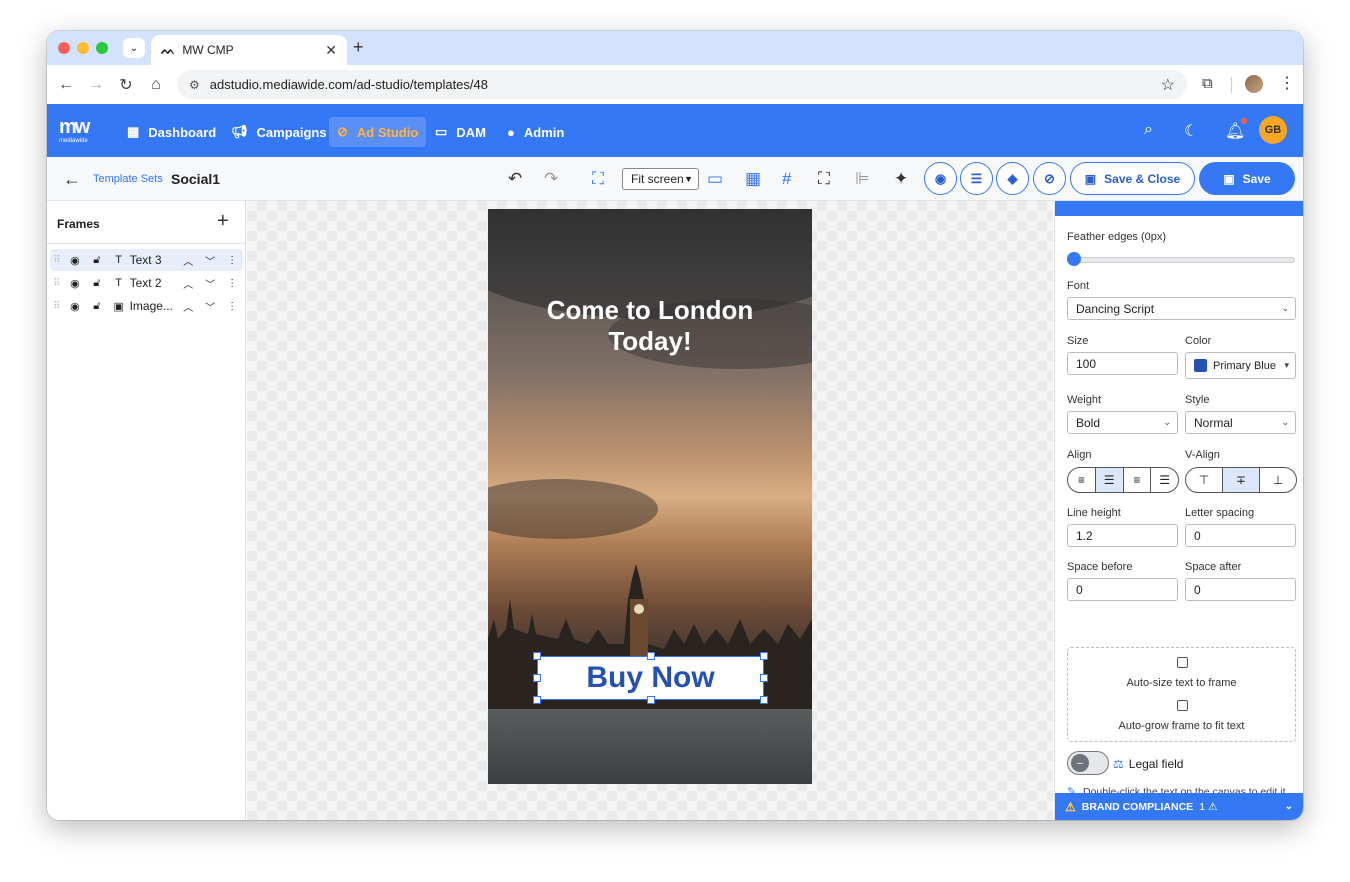 This screenshot has height=882, width=1350. What do you see at coordinates (74, 132) in the screenshot?
I see `mediawide-logo: mw mediawide` at bounding box center [74, 132].